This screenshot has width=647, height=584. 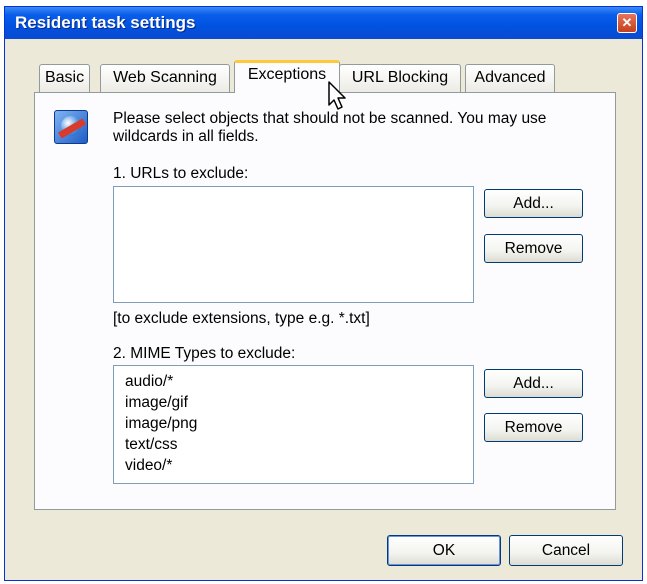 What do you see at coordinates (186, 136) in the screenshot?
I see `description-line-2: wildcards in all fields.` at bounding box center [186, 136].